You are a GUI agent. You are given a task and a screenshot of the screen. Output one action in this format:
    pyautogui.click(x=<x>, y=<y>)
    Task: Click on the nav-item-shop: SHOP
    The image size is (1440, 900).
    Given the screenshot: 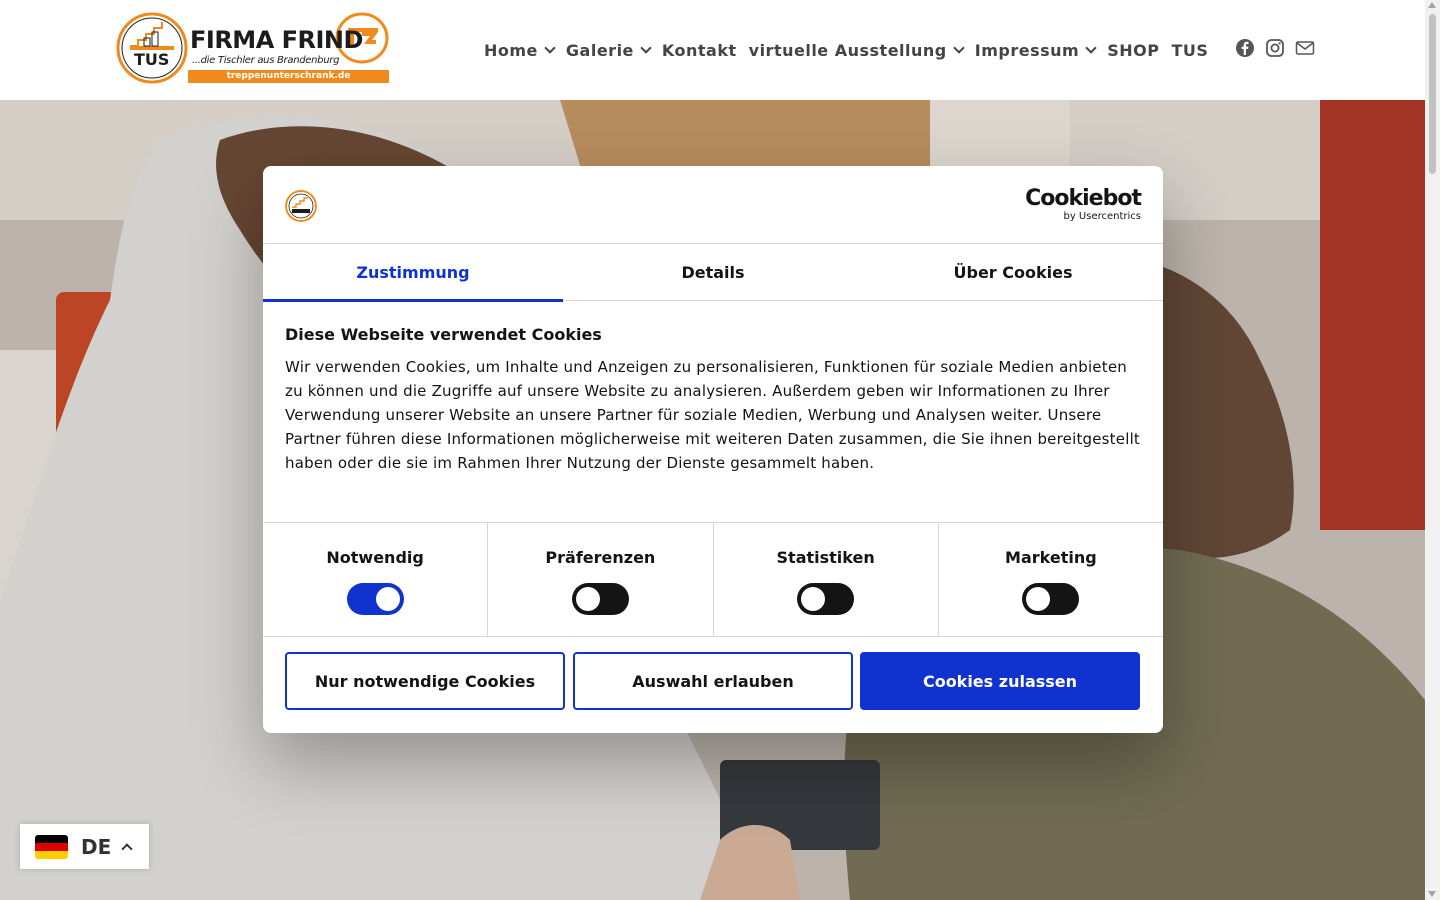 What is the action you would take?
    pyautogui.click(x=1133, y=50)
    